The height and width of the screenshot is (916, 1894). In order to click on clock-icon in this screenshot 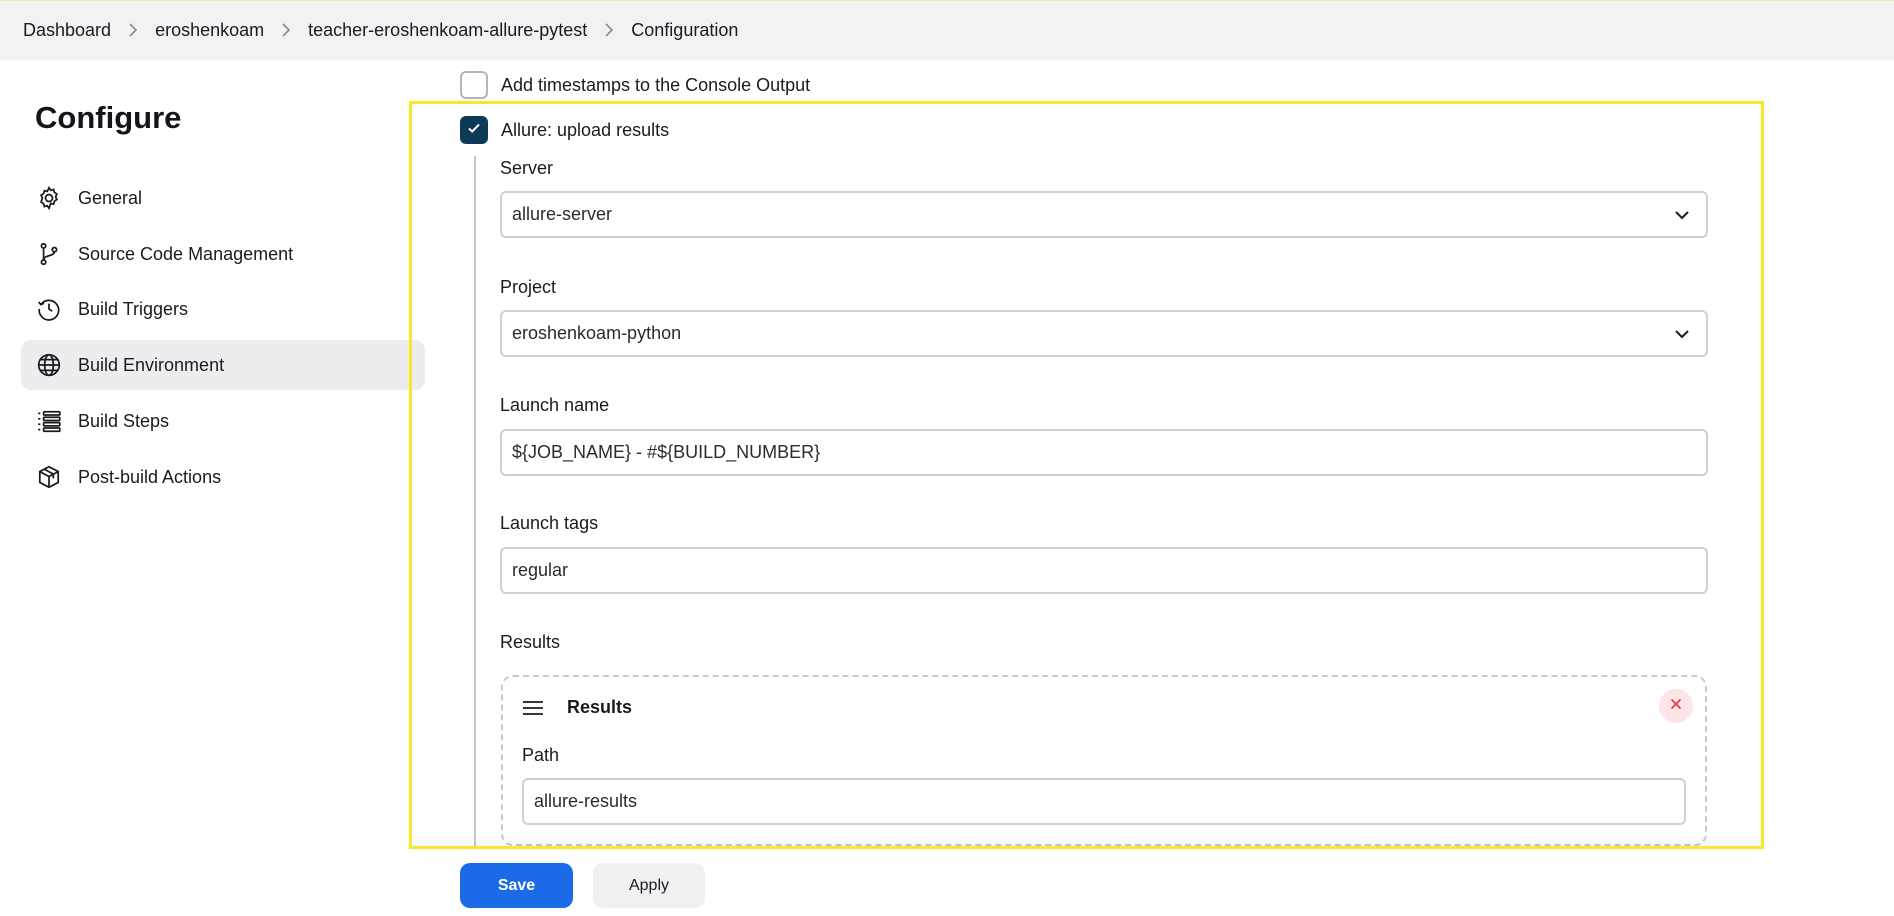, I will do `click(49, 309)`.